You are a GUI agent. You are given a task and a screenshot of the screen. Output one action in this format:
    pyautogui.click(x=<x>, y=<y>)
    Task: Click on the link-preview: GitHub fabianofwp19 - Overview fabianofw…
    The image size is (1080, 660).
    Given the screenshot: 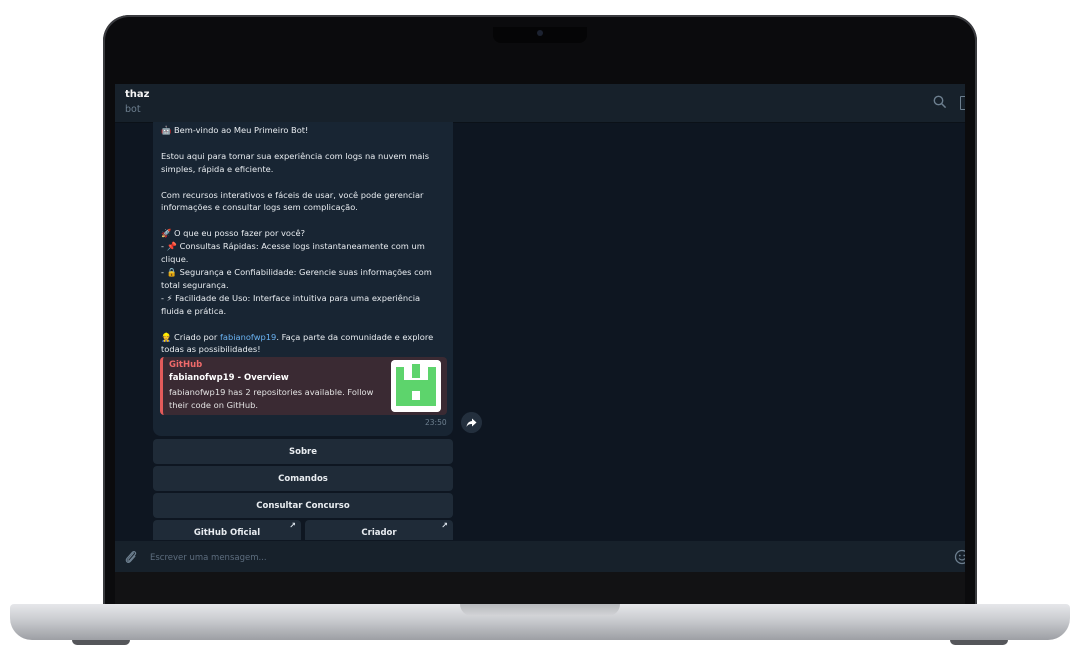 What is the action you would take?
    pyautogui.click(x=303, y=386)
    